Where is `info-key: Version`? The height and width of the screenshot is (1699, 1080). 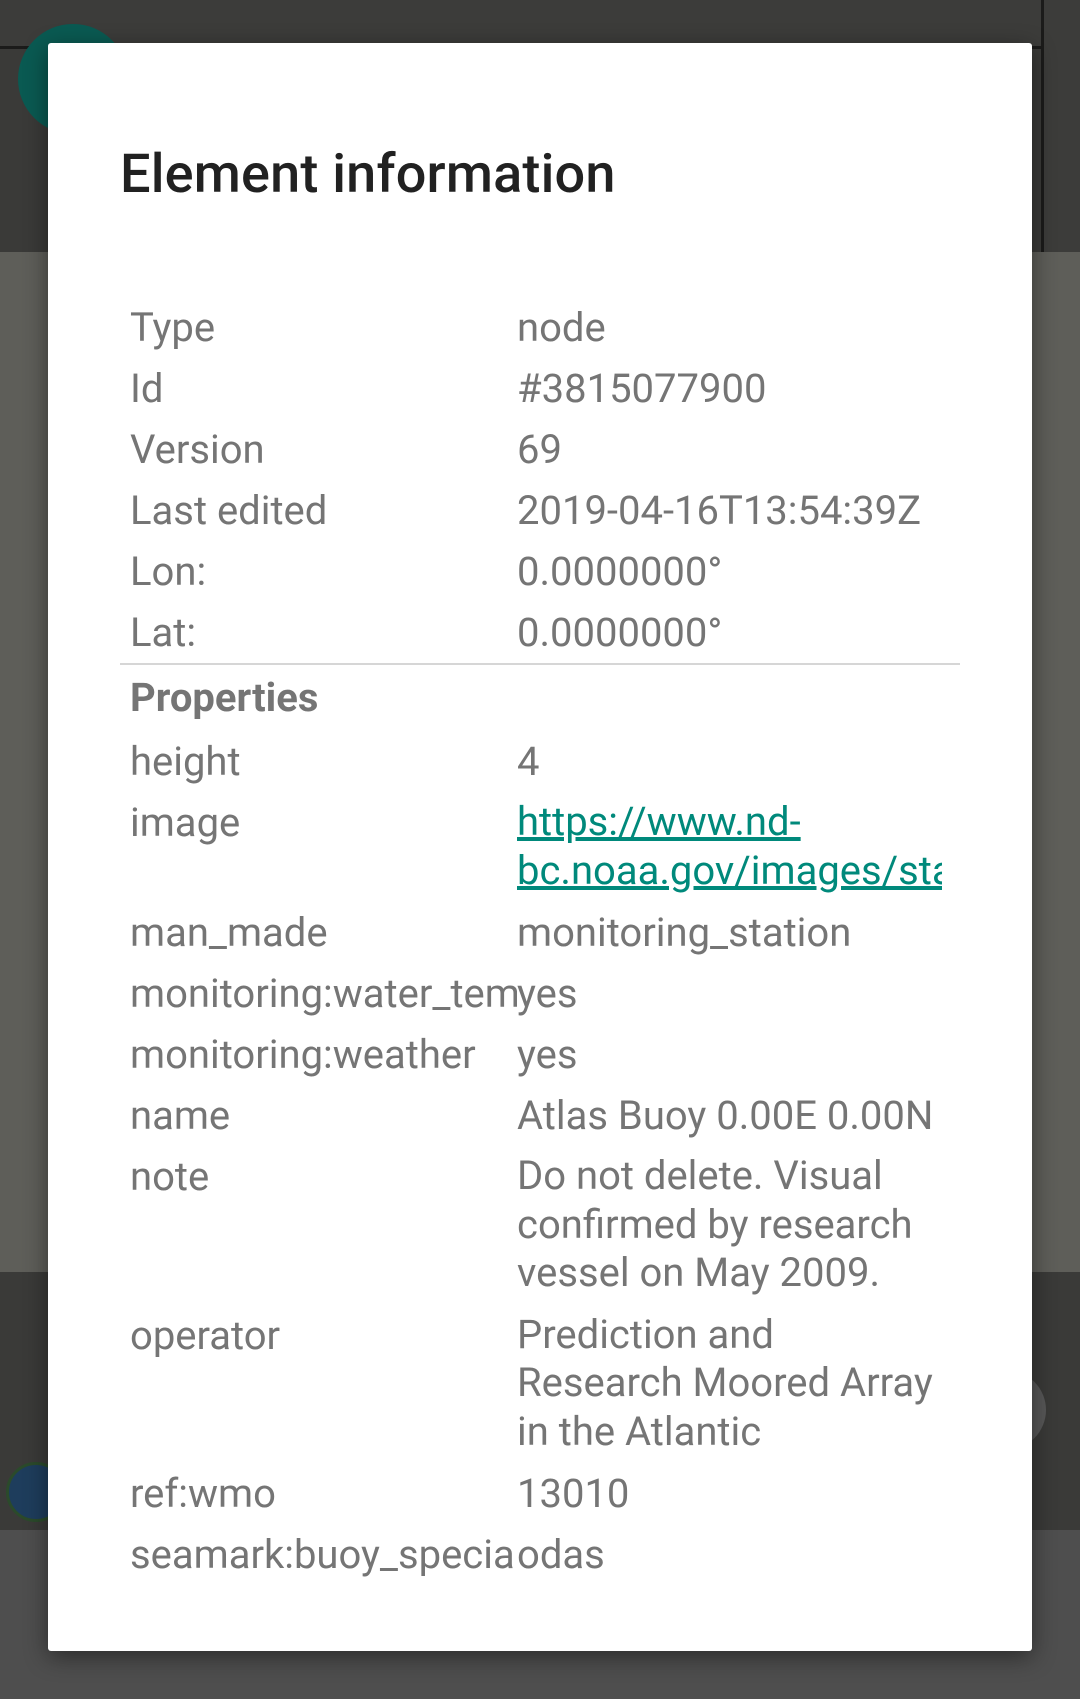 info-key: Version is located at coordinates (197, 449).